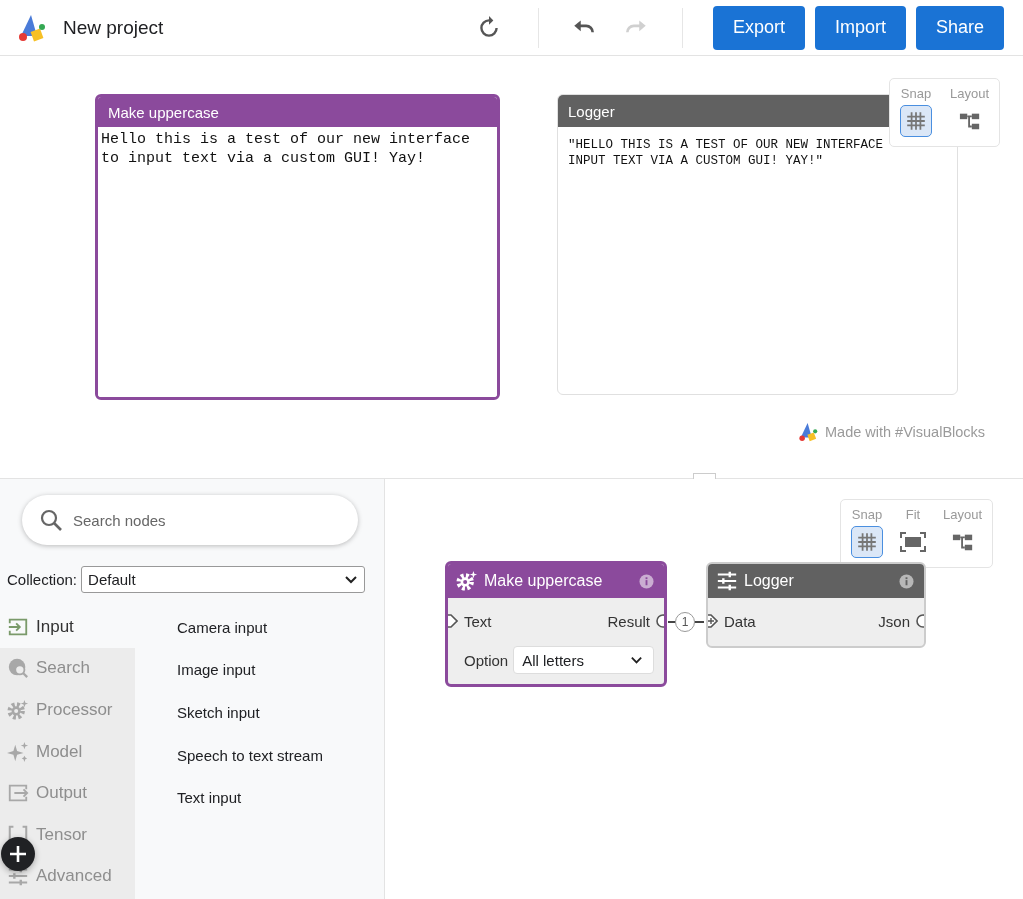 This screenshot has width=1023, height=899. What do you see at coordinates (758, 27) in the screenshot?
I see `header-button: Export` at bounding box center [758, 27].